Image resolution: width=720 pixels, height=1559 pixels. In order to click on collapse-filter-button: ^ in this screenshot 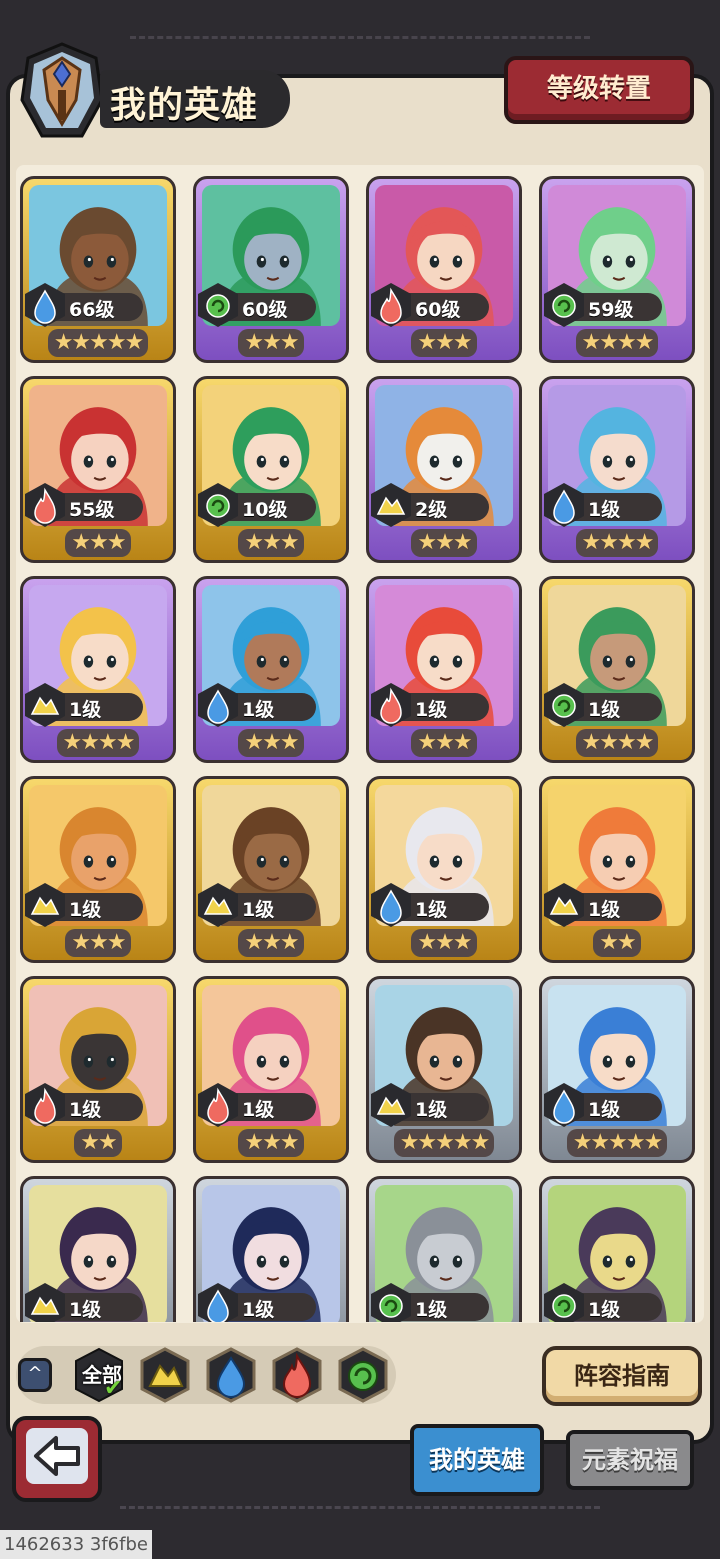, I will do `click(35, 1375)`.